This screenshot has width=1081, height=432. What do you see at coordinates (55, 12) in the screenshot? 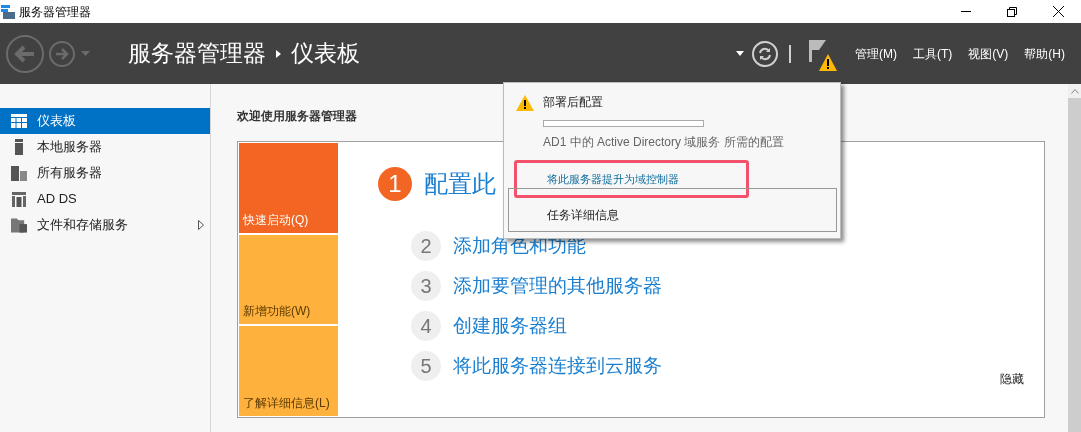
I see `window-title: 服务器管理器` at bounding box center [55, 12].